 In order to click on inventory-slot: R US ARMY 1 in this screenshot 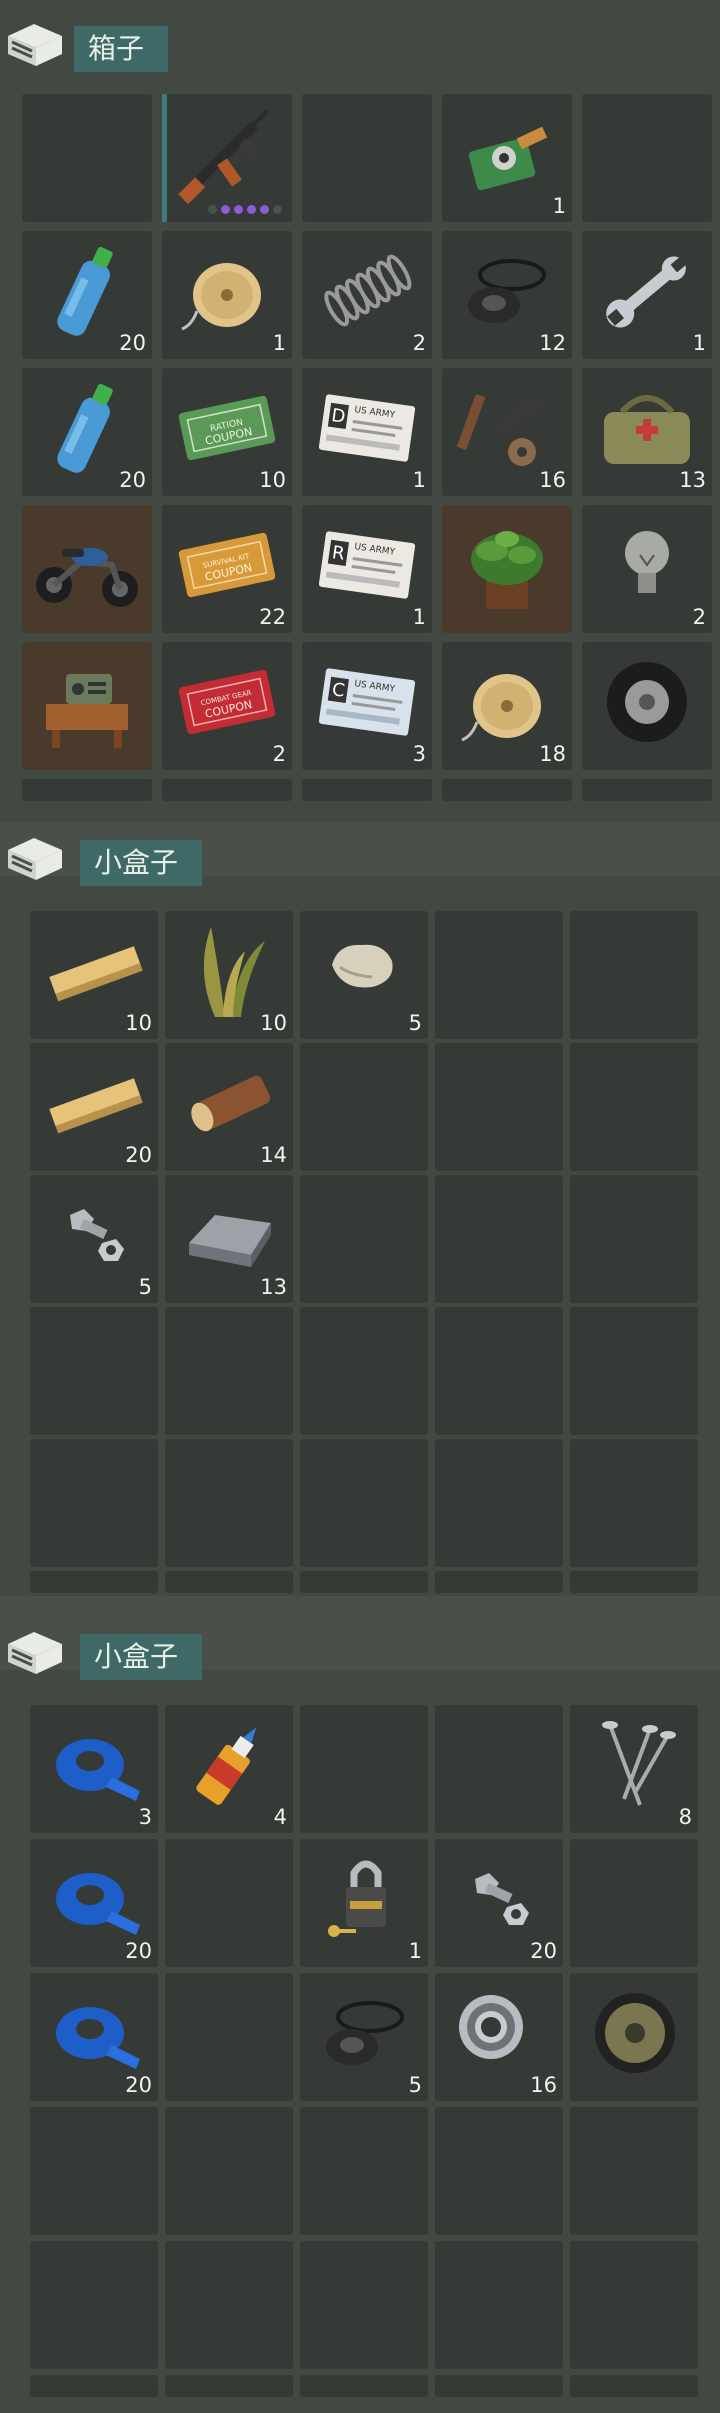, I will do `click(367, 569)`.